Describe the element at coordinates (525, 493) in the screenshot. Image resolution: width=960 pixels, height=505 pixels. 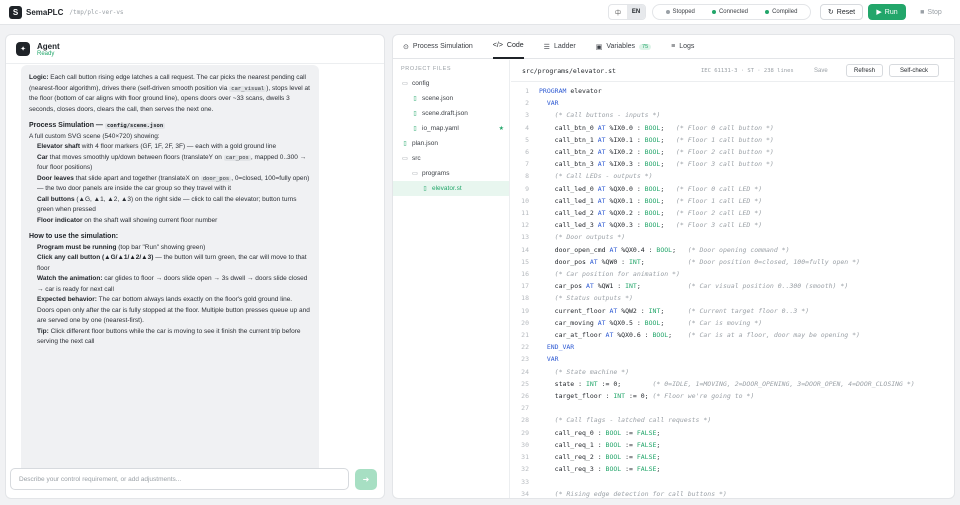
I see `line-number: 34` at that location.